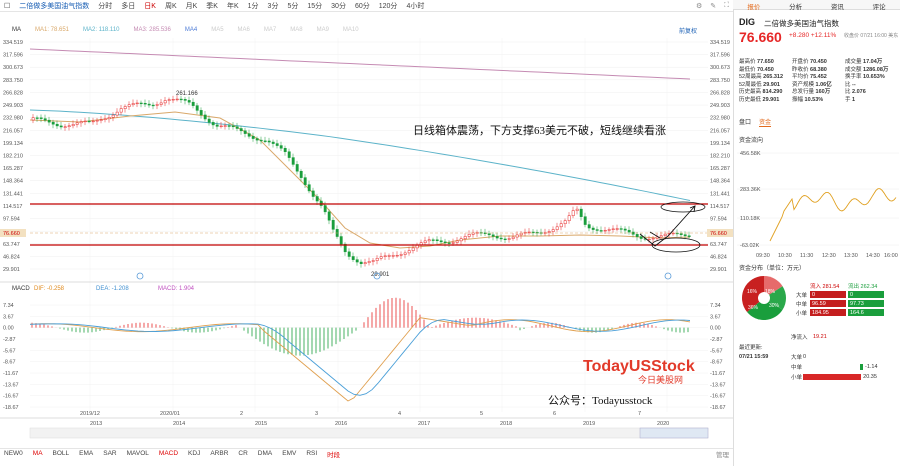 Image resolution: width=900 pixels, height=466 pixels. I want to click on donut-label: 36%, so click(753, 308).